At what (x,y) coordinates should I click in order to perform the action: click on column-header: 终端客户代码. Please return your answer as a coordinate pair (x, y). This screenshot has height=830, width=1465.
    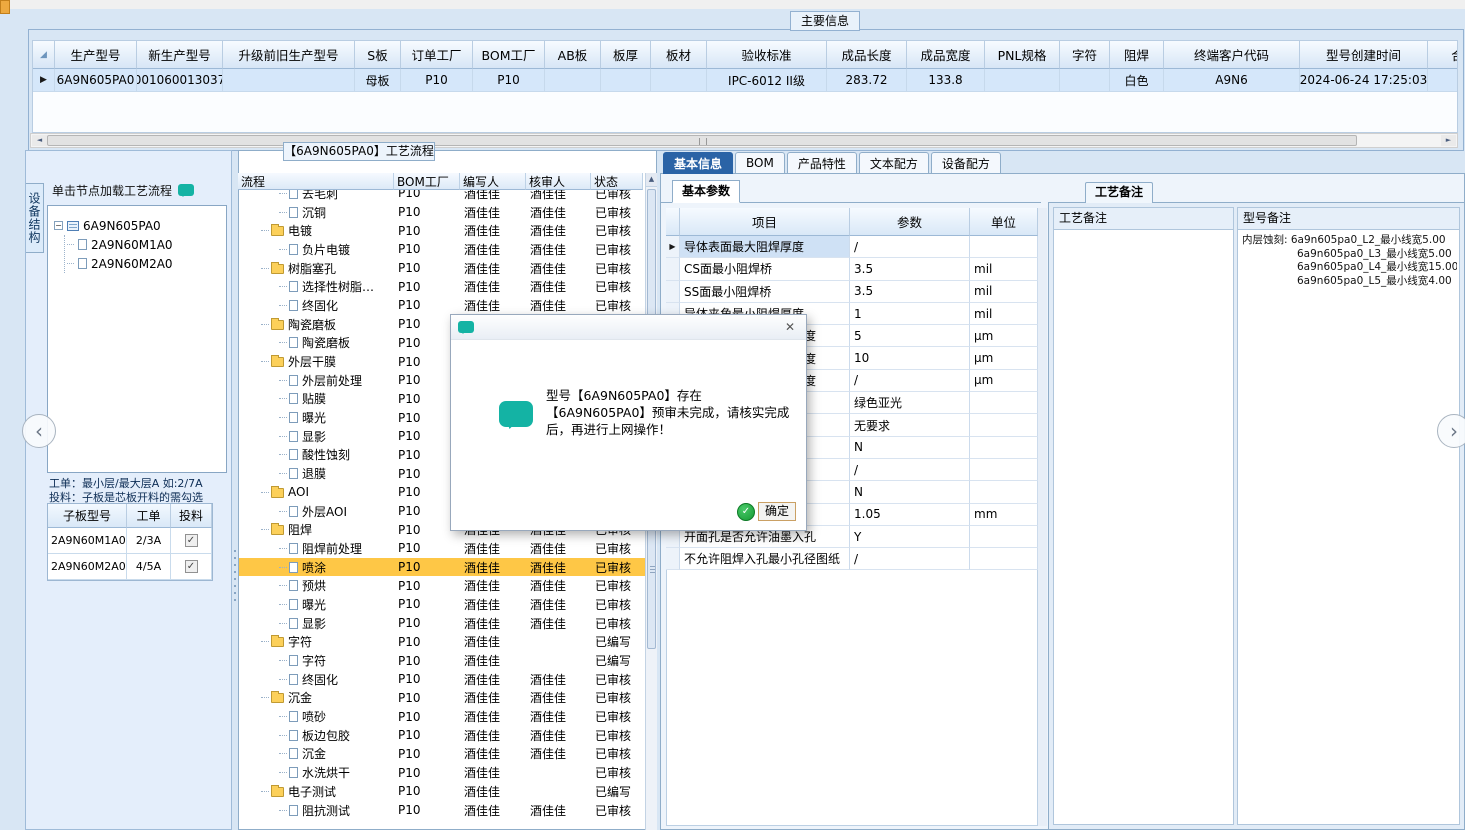
    Looking at the image, I should click on (1232, 55).